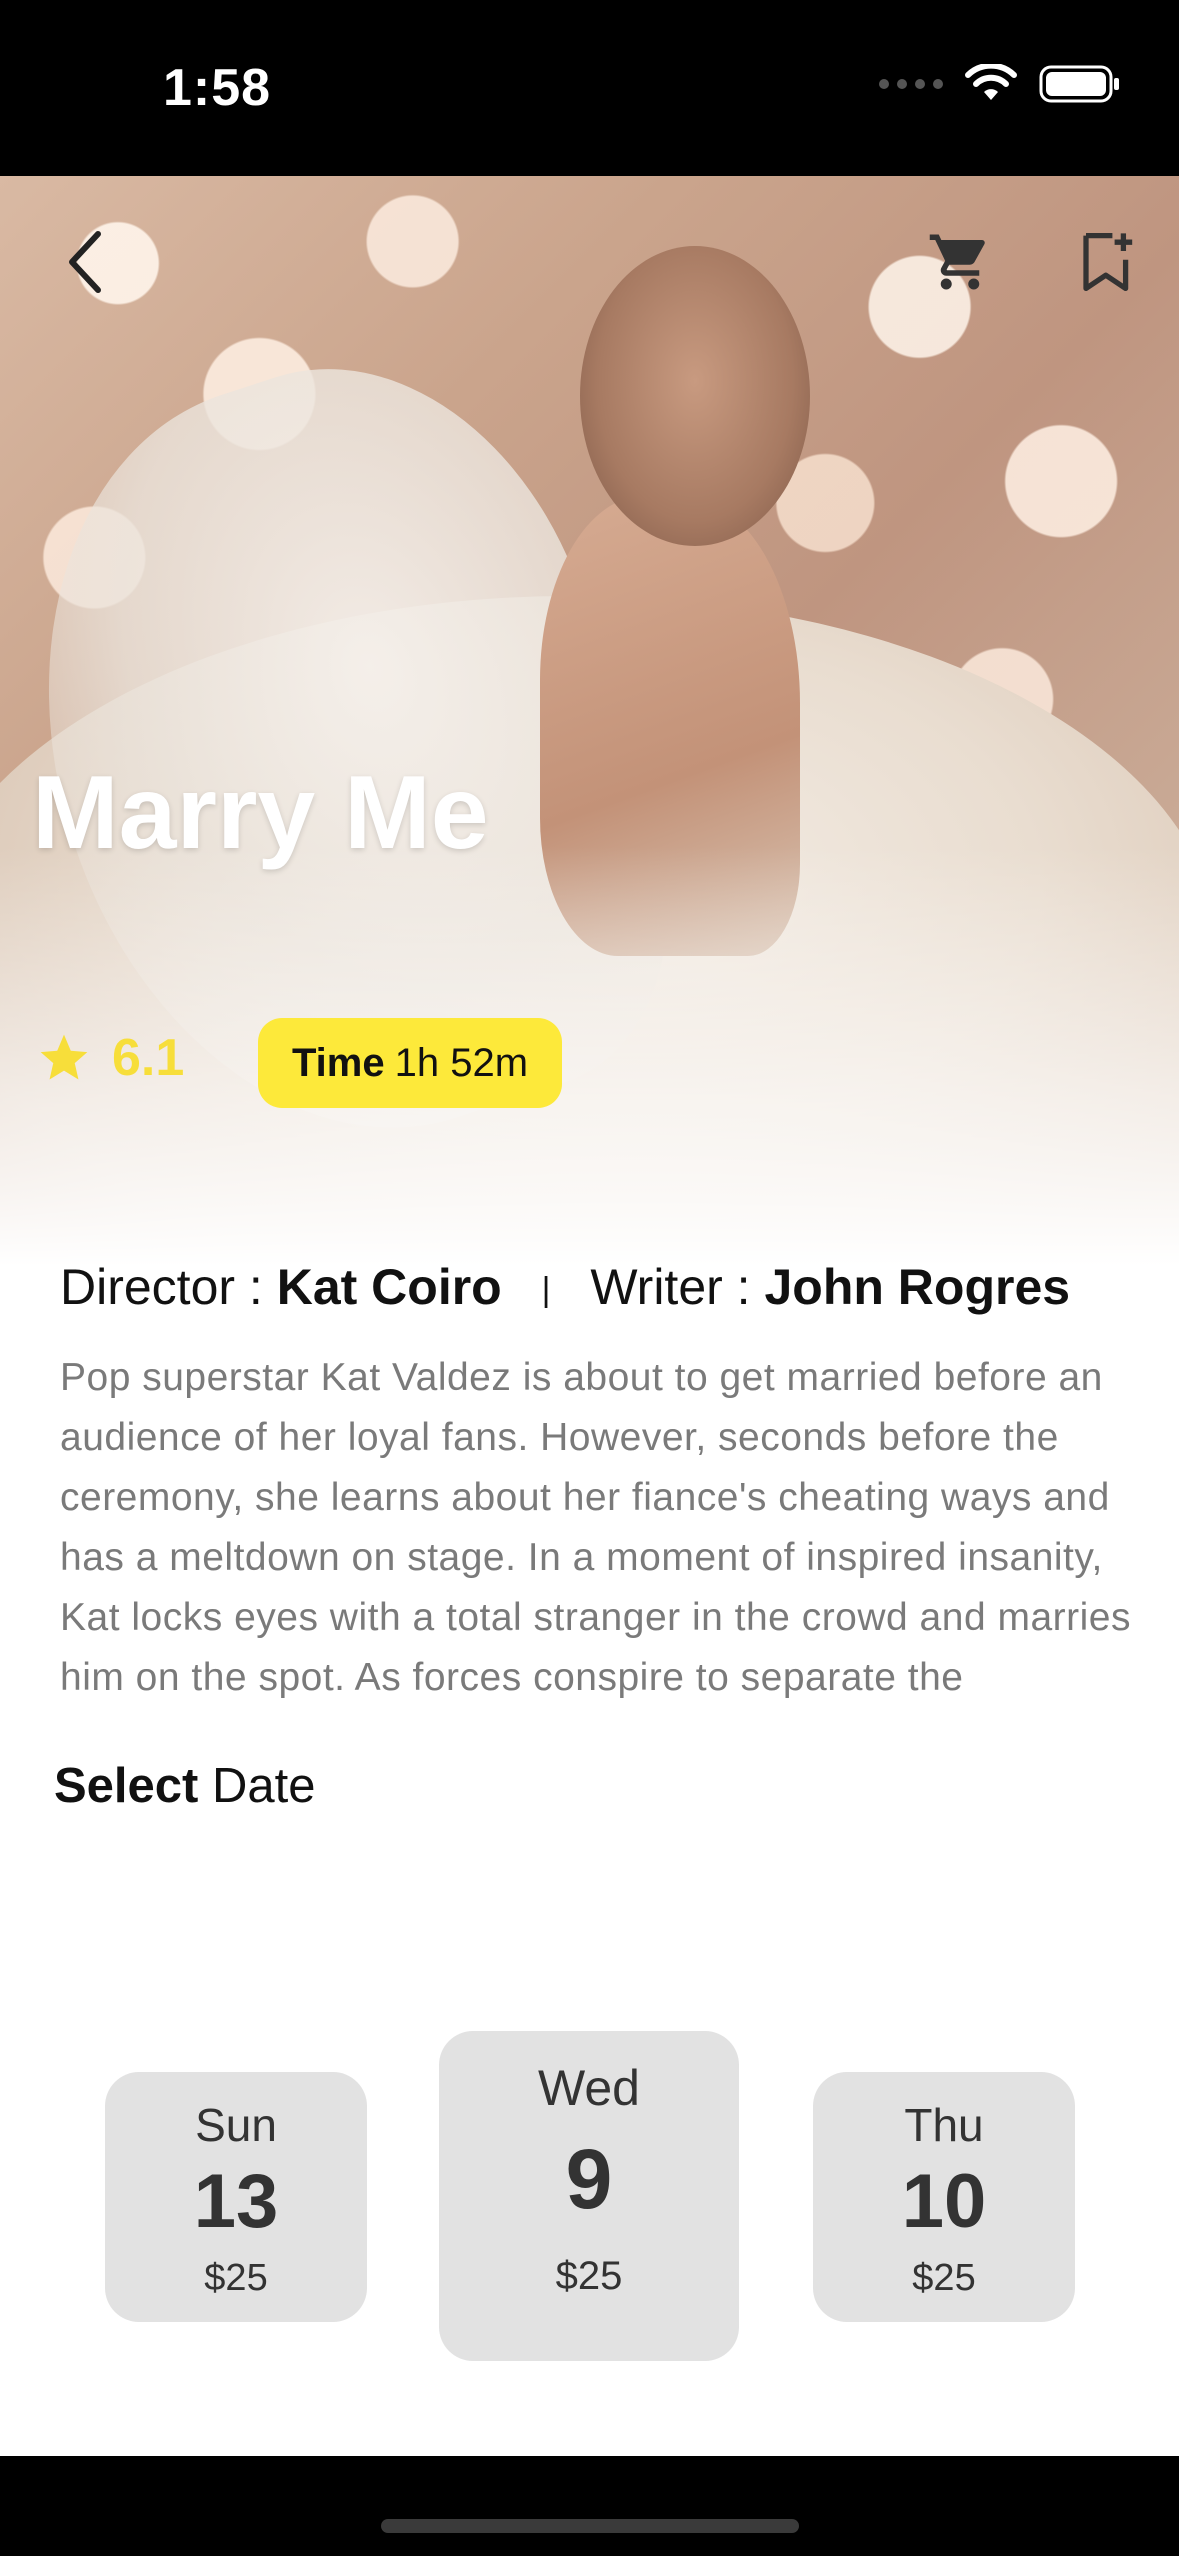 The image size is (1179, 2556). I want to click on date-card-wed: Wed 9 $25, so click(589, 2196).